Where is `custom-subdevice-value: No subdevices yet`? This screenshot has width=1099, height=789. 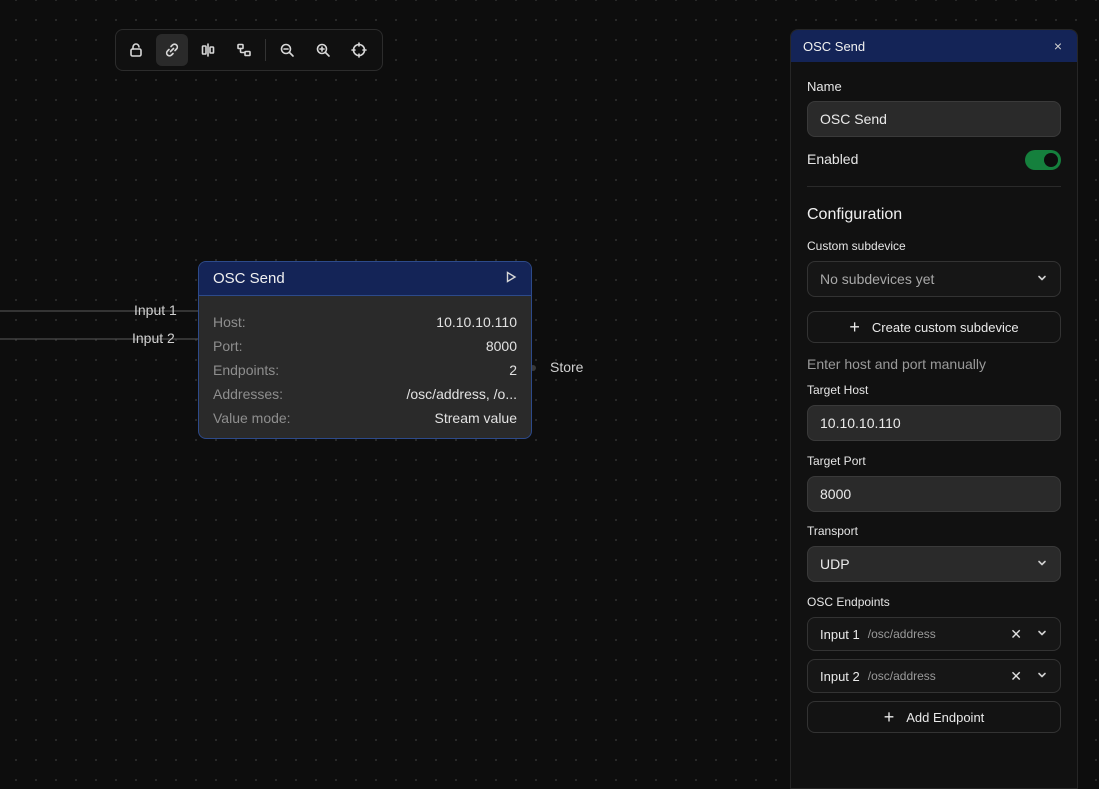
custom-subdevice-value: No subdevices yet is located at coordinates (877, 279).